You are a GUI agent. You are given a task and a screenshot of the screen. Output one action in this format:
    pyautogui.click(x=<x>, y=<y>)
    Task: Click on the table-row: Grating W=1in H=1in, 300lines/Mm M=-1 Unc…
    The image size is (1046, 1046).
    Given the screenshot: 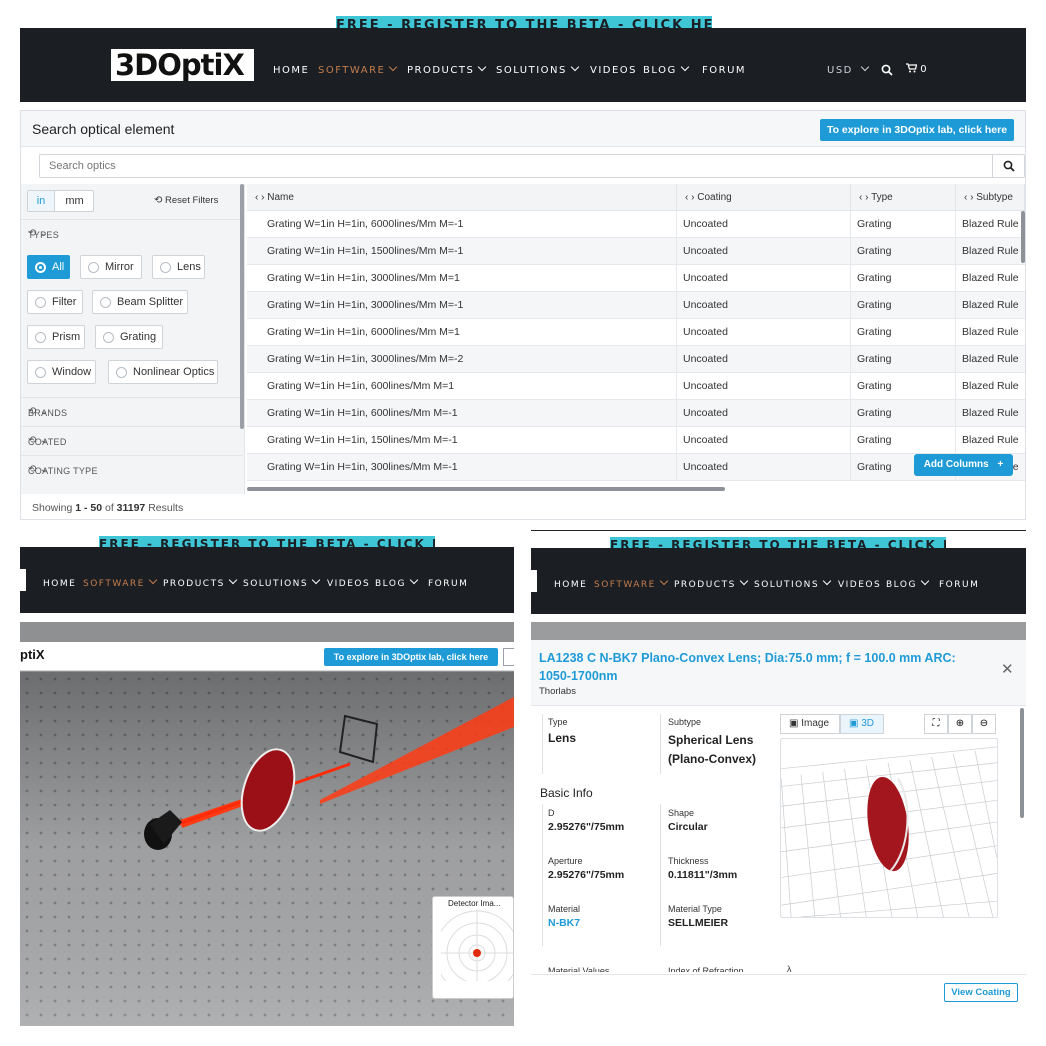 What is the action you would take?
    pyautogui.click(x=636, y=467)
    